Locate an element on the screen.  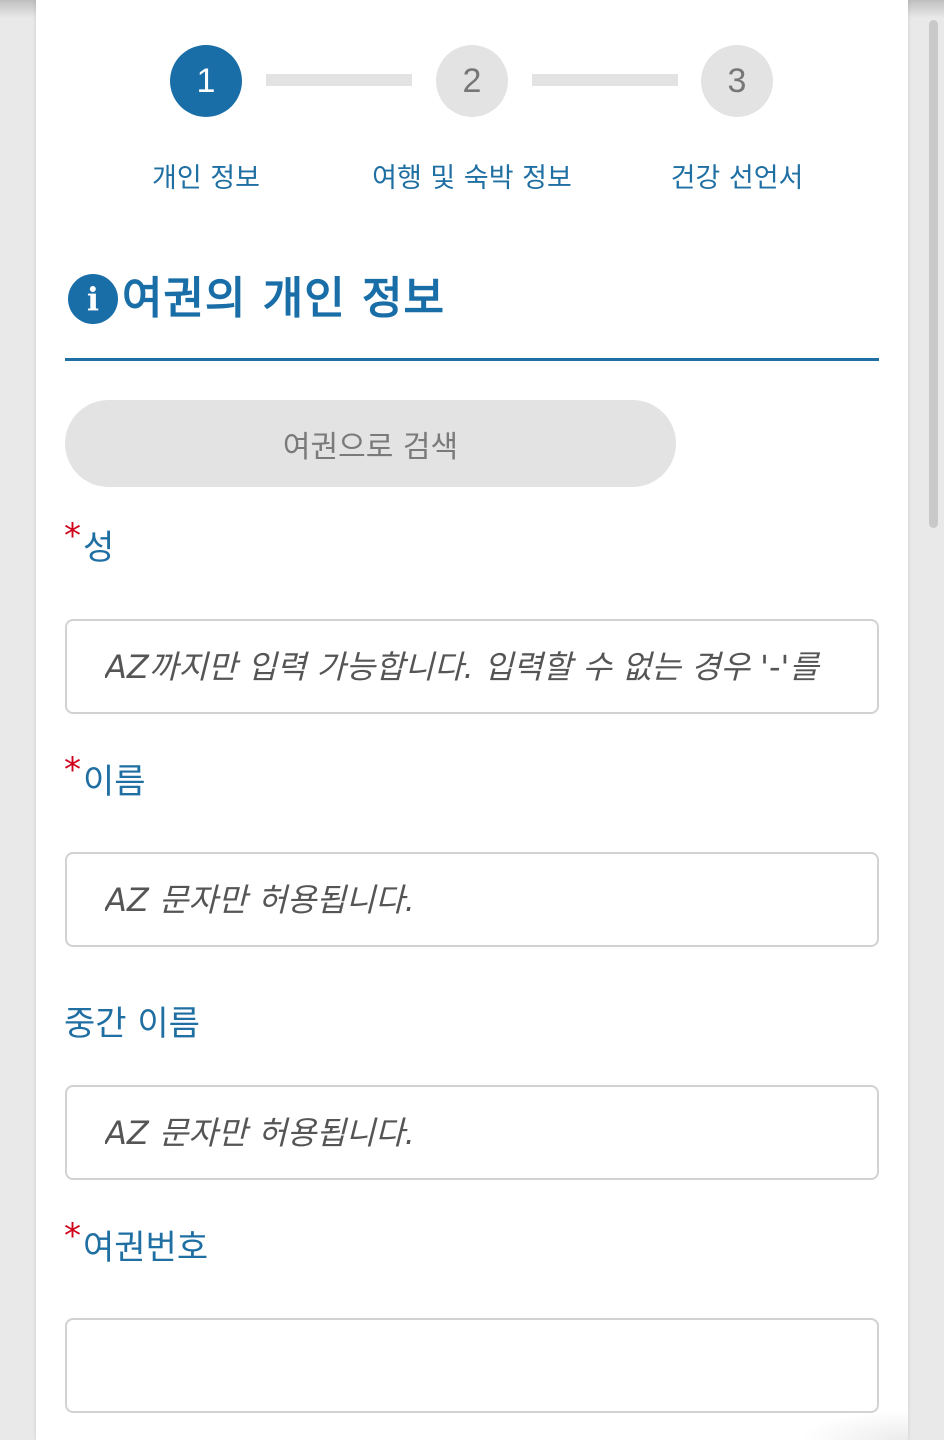
step-2-circle: 2 is located at coordinates (472, 81).